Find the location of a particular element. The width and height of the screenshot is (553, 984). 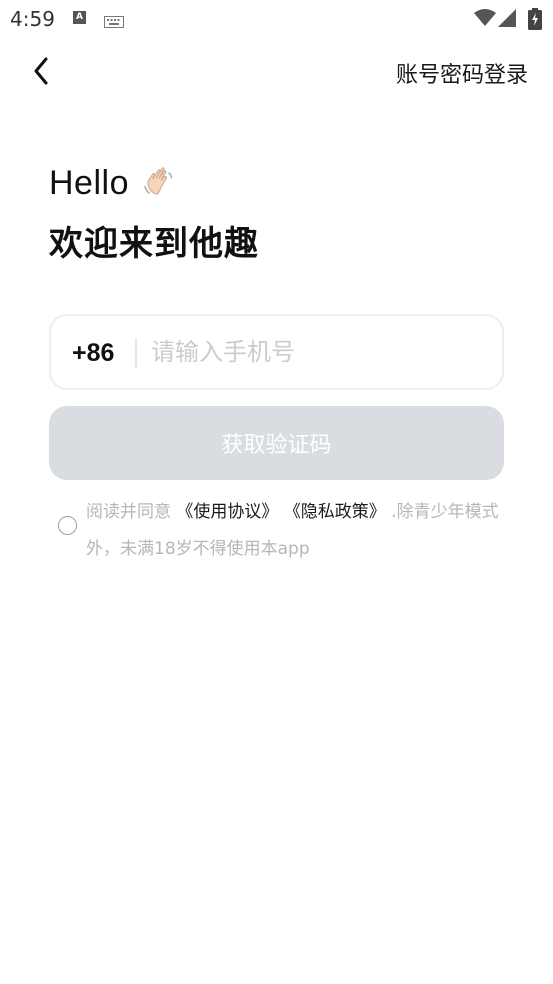

terms-of-use-link: 《使用协议》 is located at coordinates (227, 512).